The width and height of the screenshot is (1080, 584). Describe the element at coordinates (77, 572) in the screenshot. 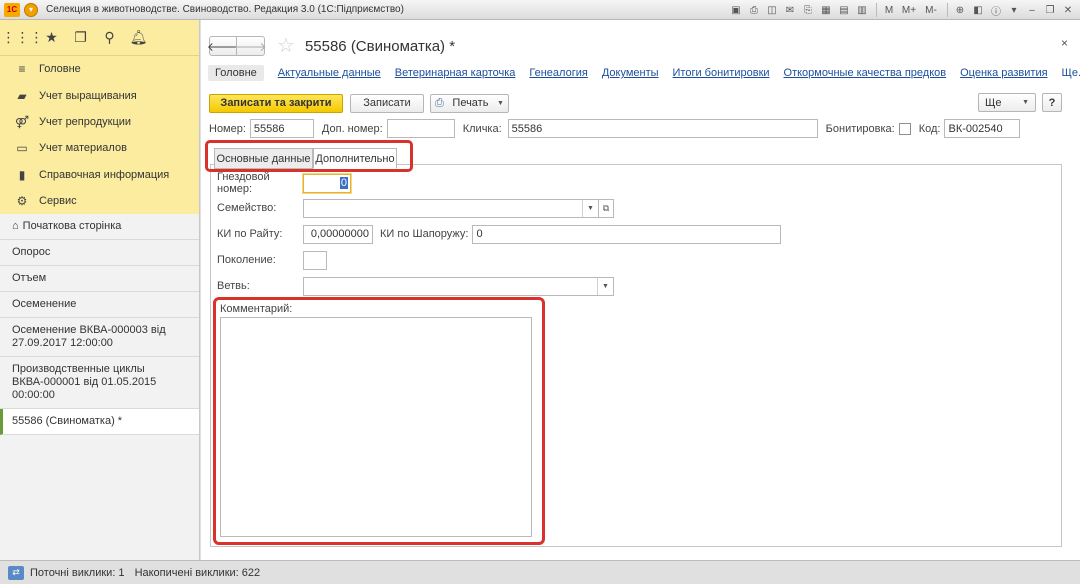

I see `current-calls: Поточні виклики: 1` at that location.